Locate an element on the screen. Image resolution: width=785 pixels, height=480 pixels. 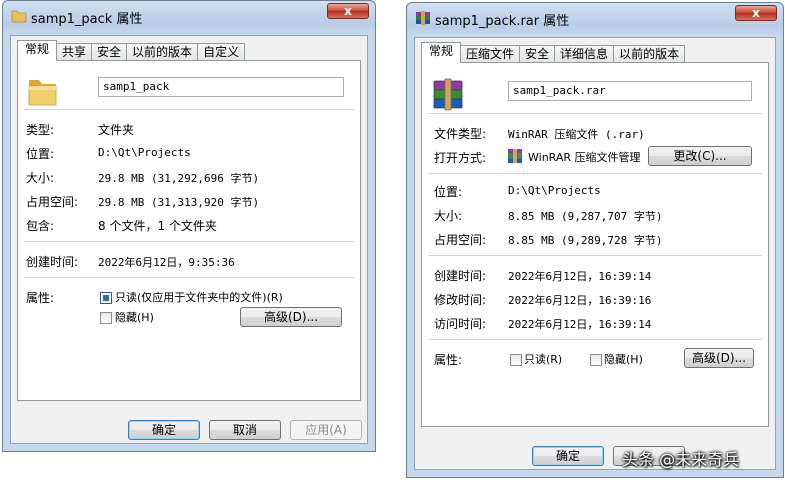
openwith-label: 打开方式: is located at coordinates (460, 158).